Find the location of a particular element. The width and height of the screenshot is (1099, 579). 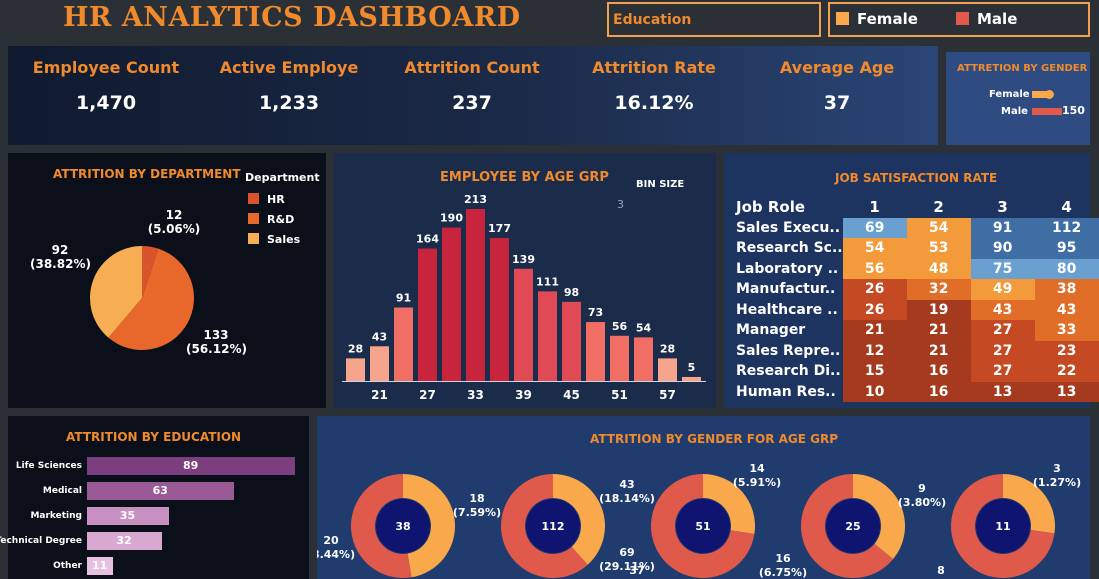

age-tick-label: 33 is located at coordinates (475, 395).